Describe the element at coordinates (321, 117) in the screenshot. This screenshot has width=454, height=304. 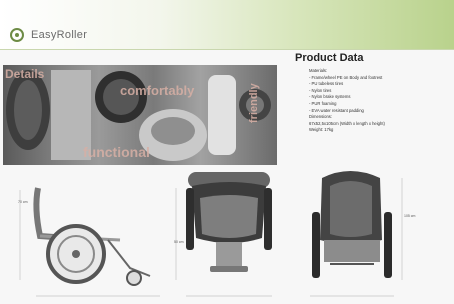
I see `product-data-line: Dimensions:` at that location.